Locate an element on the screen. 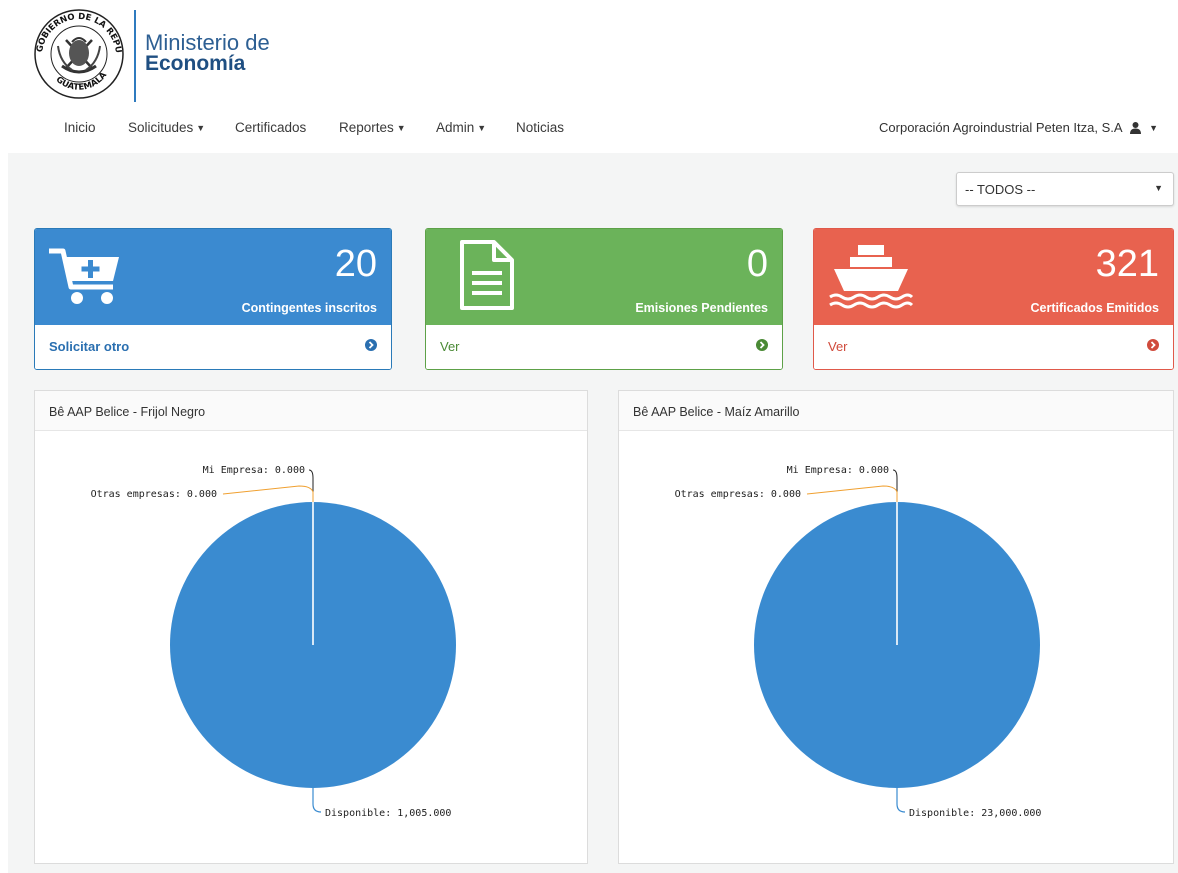  stat-card-header: 321 Certificados Emitidos is located at coordinates (993, 278).